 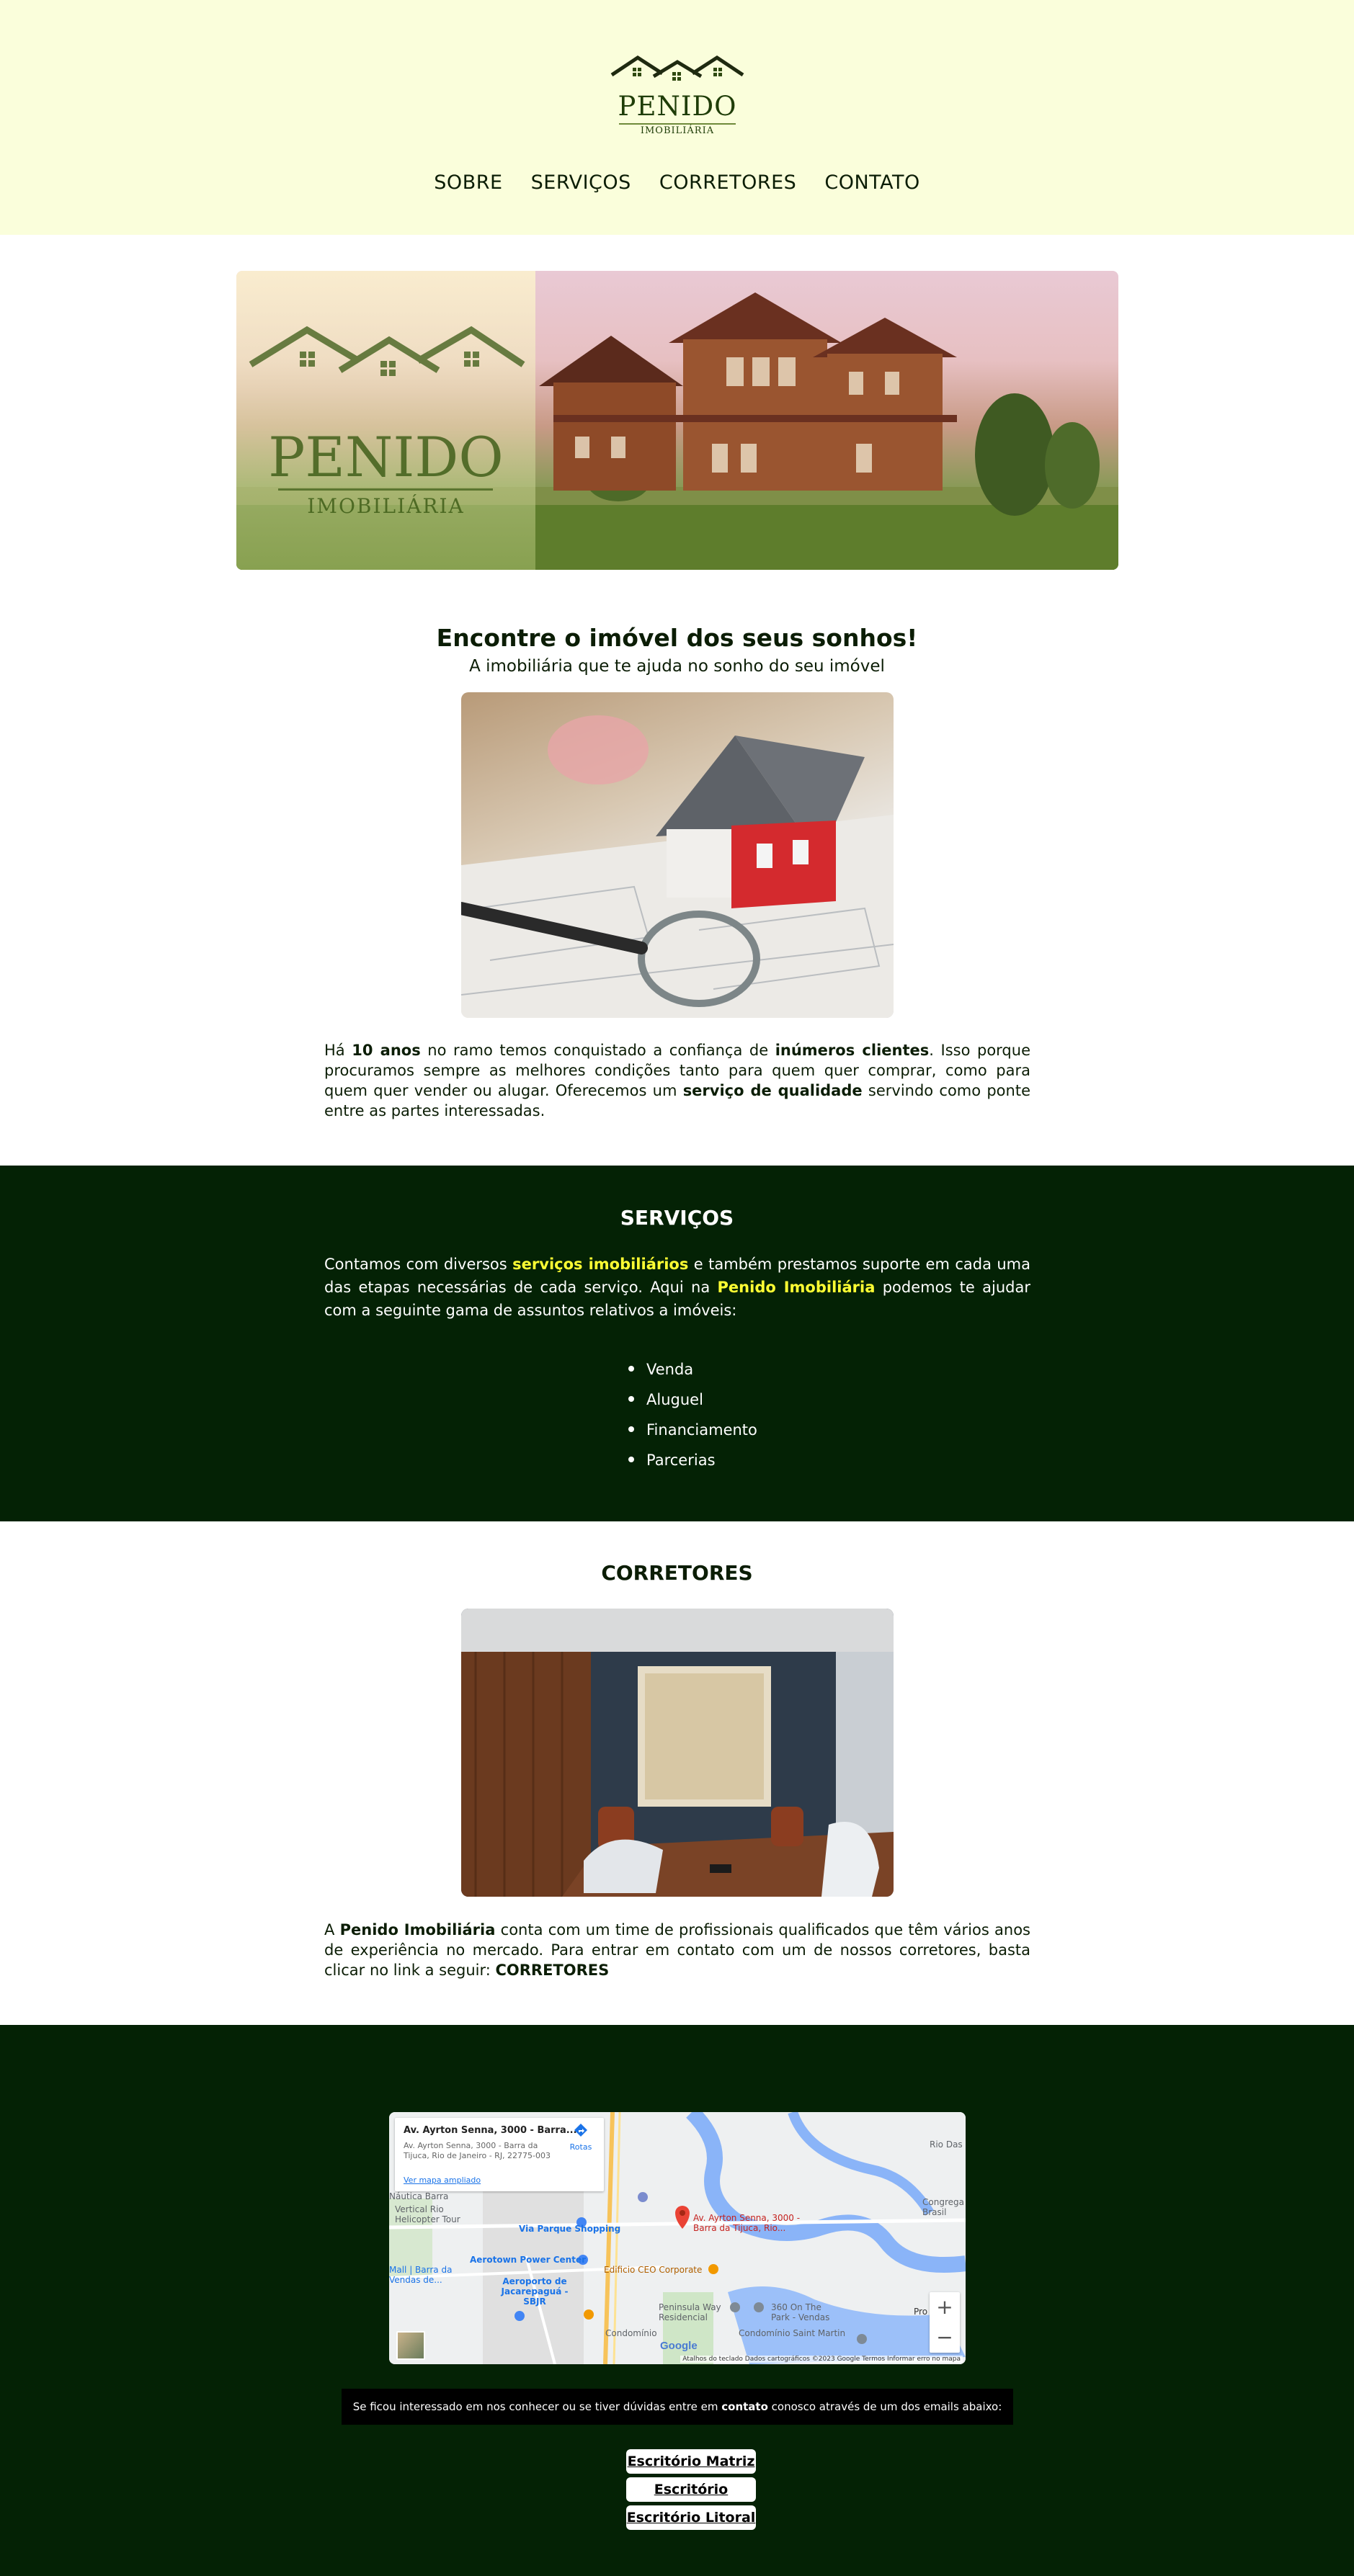 I want to click on banner-logo-name: PENIDO, so click(x=386, y=457).